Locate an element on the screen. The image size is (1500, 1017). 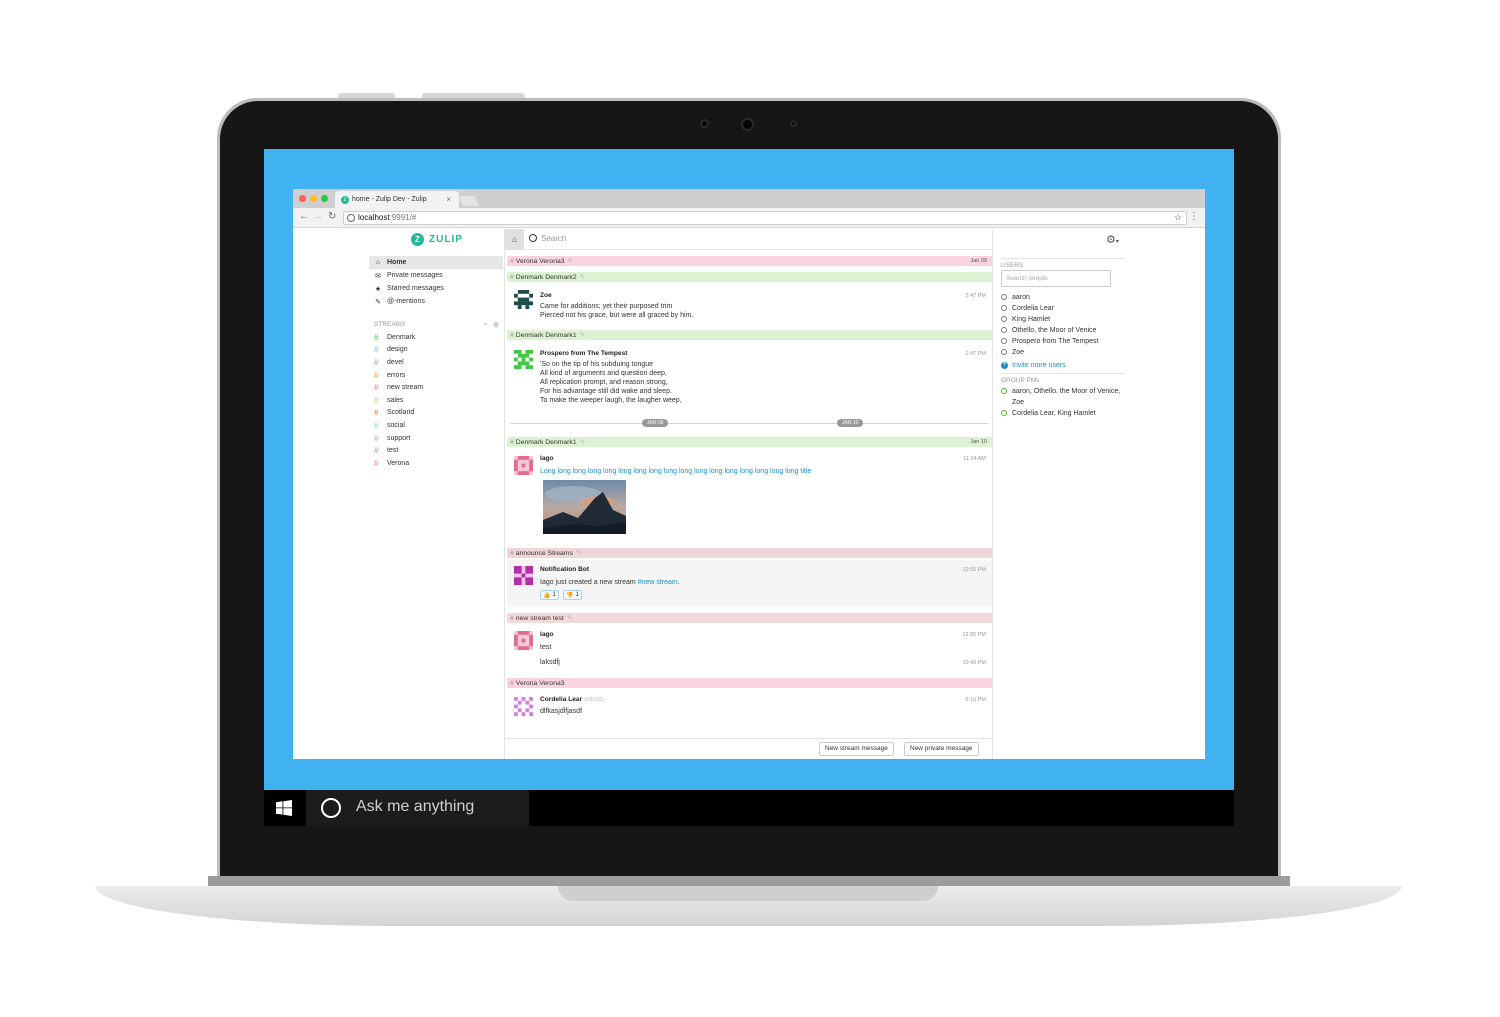
nav-mentions: ✎ @-mentions is located at coordinates (436, 301).